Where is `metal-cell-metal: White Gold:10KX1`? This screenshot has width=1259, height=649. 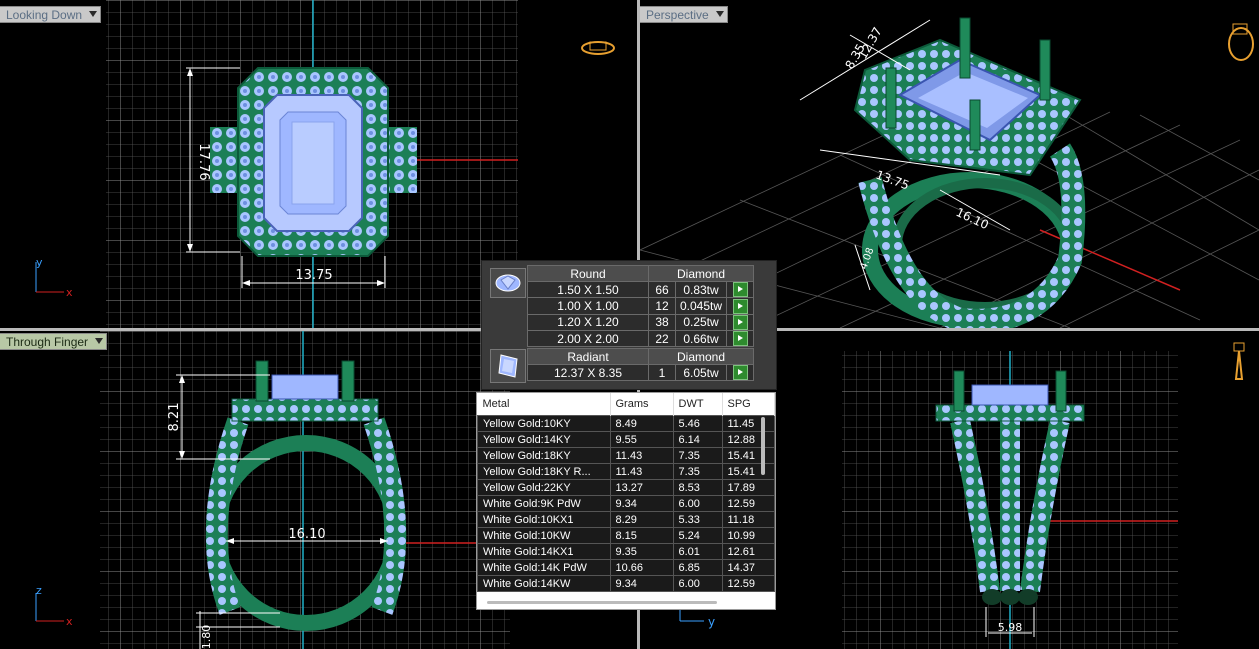 metal-cell-metal: White Gold:10KX1 is located at coordinates (544, 519).